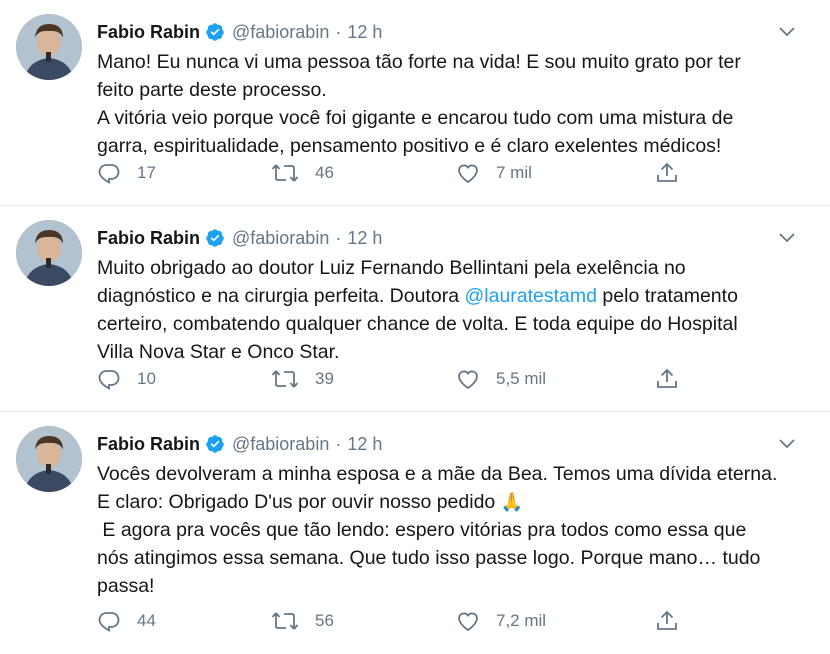 This screenshot has width=830, height=654. I want to click on reply-count: 17, so click(146, 172).